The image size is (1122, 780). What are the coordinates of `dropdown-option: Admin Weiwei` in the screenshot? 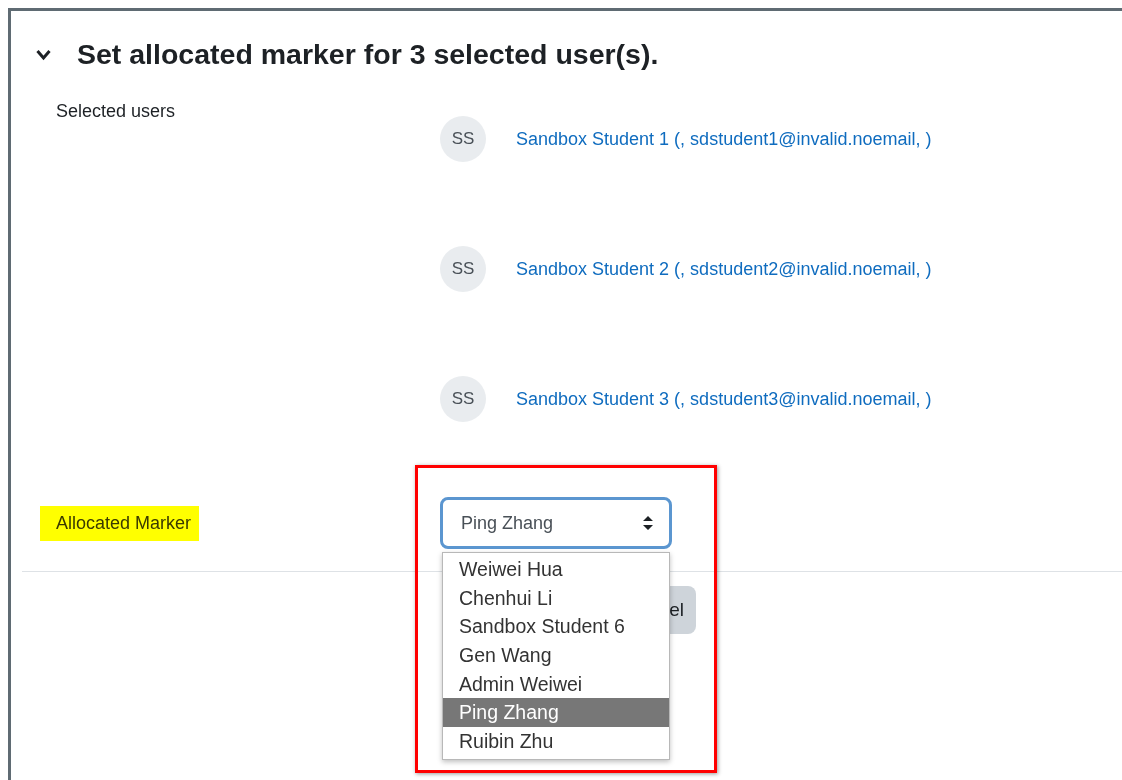 It's located at (556, 684).